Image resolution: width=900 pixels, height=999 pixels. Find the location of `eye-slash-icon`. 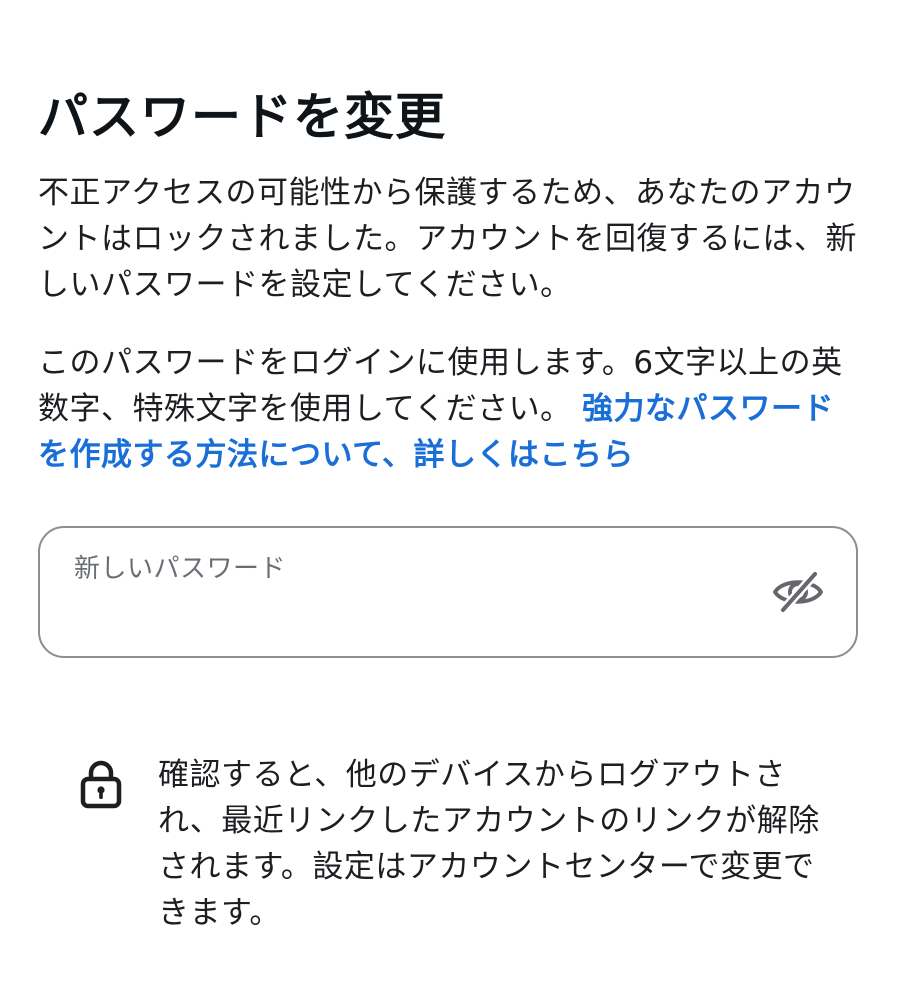

eye-slash-icon is located at coordinates (798, 592).